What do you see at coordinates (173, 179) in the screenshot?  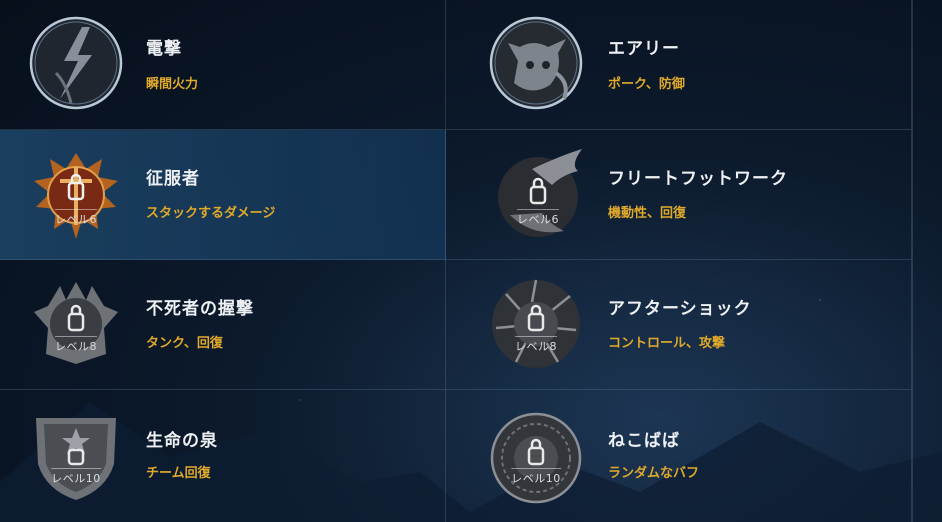 I see `rune-name: 征服者` at bounding box center [173, 179].